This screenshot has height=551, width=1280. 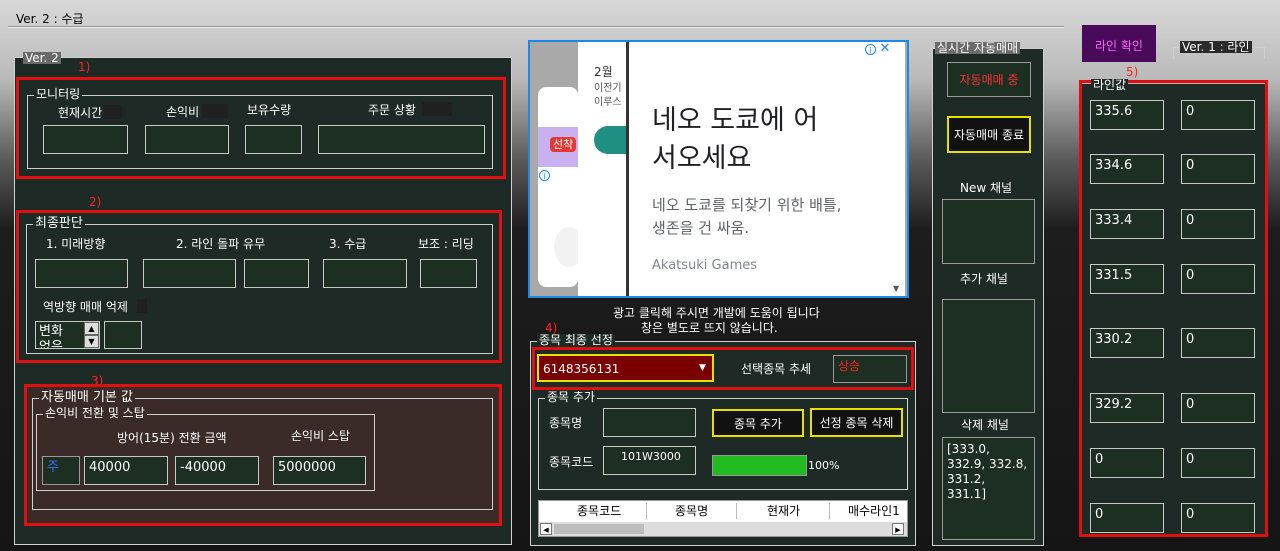 What do you see at coordinates (571, 397) in the screenshot?
I see `stock-add-label: 종목 추가` at bounding box center [571, 397].